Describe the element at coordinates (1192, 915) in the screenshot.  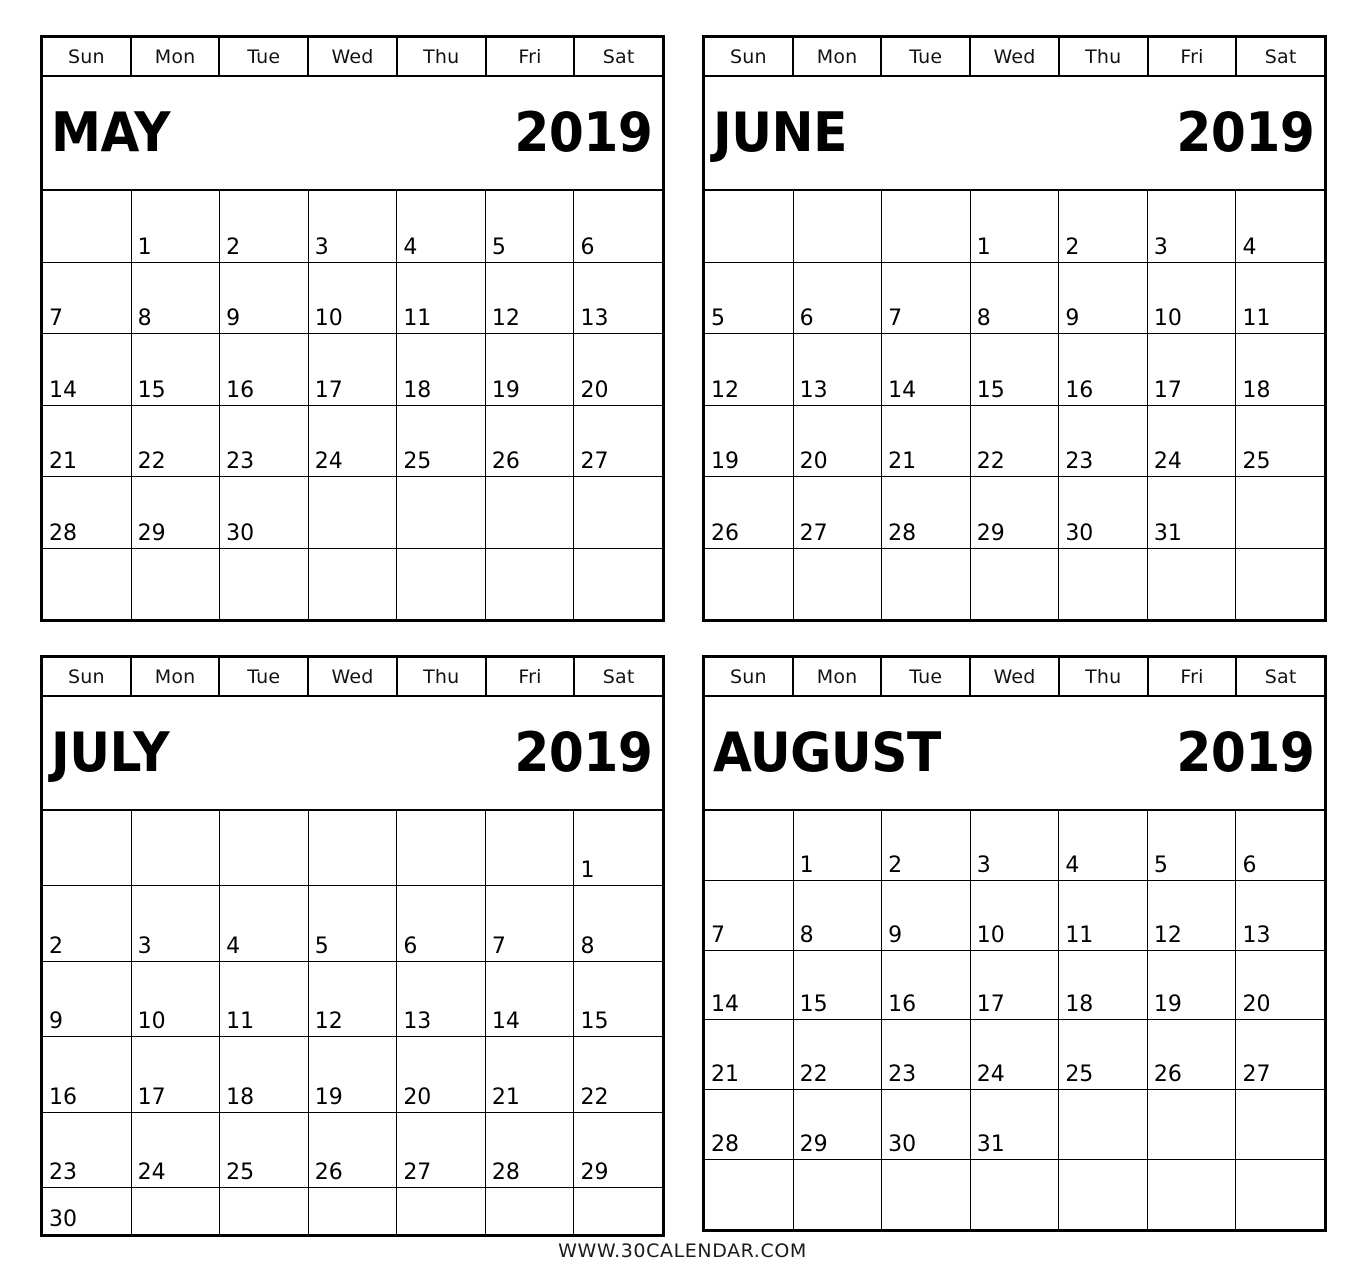
I see `day-cell: 12` at that location.